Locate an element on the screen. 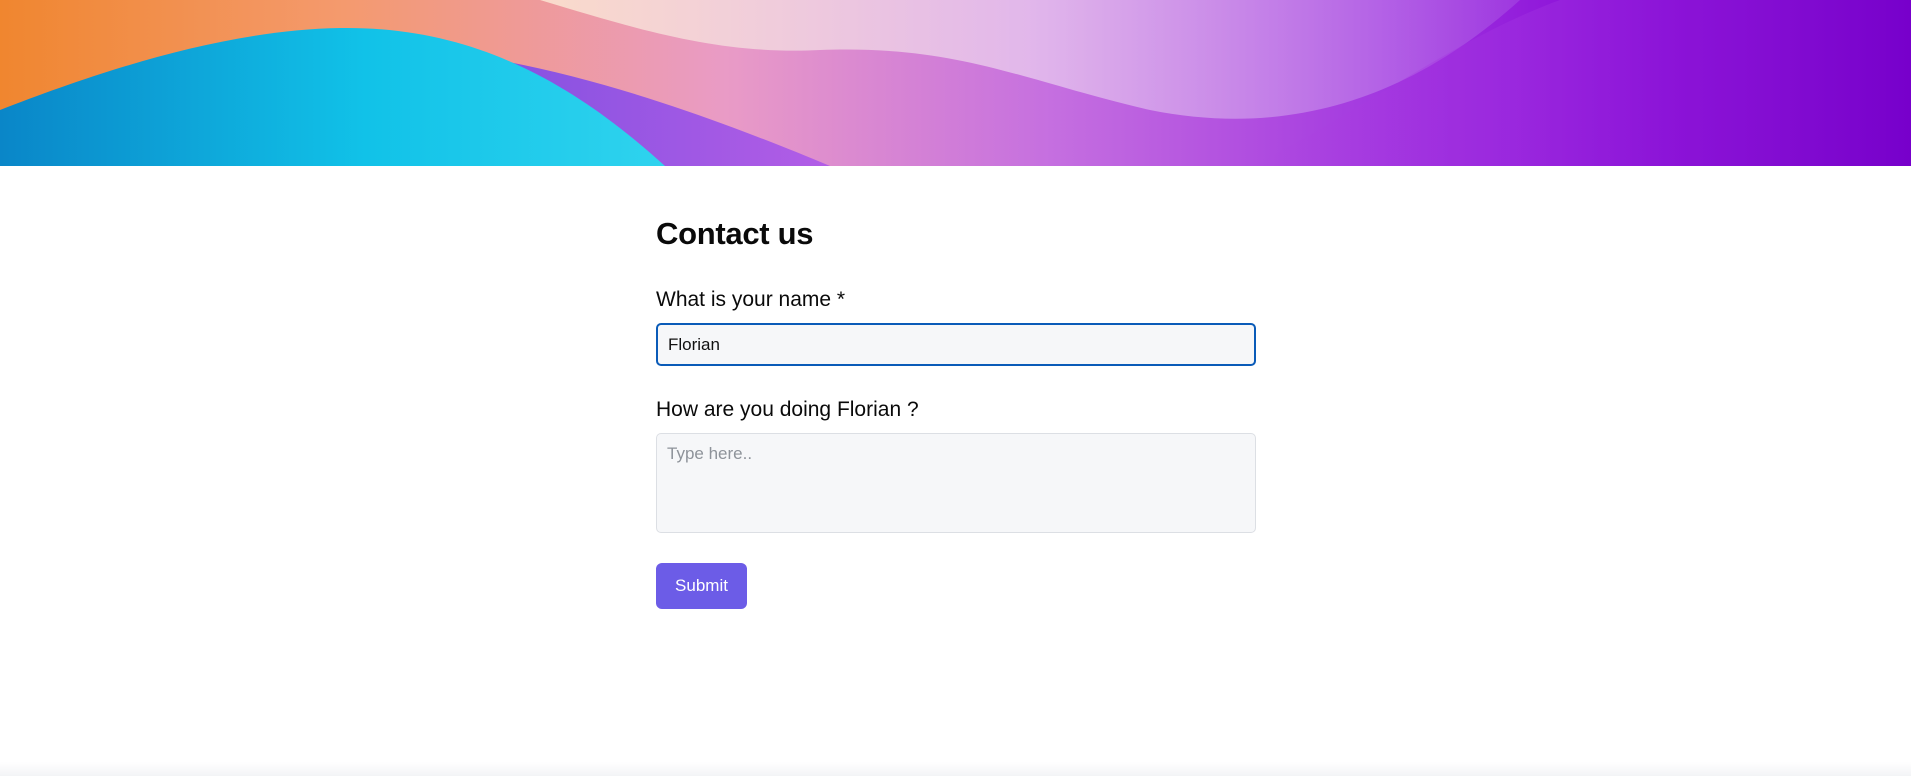  submit-button: Submit is located at coordinates (701, 586).